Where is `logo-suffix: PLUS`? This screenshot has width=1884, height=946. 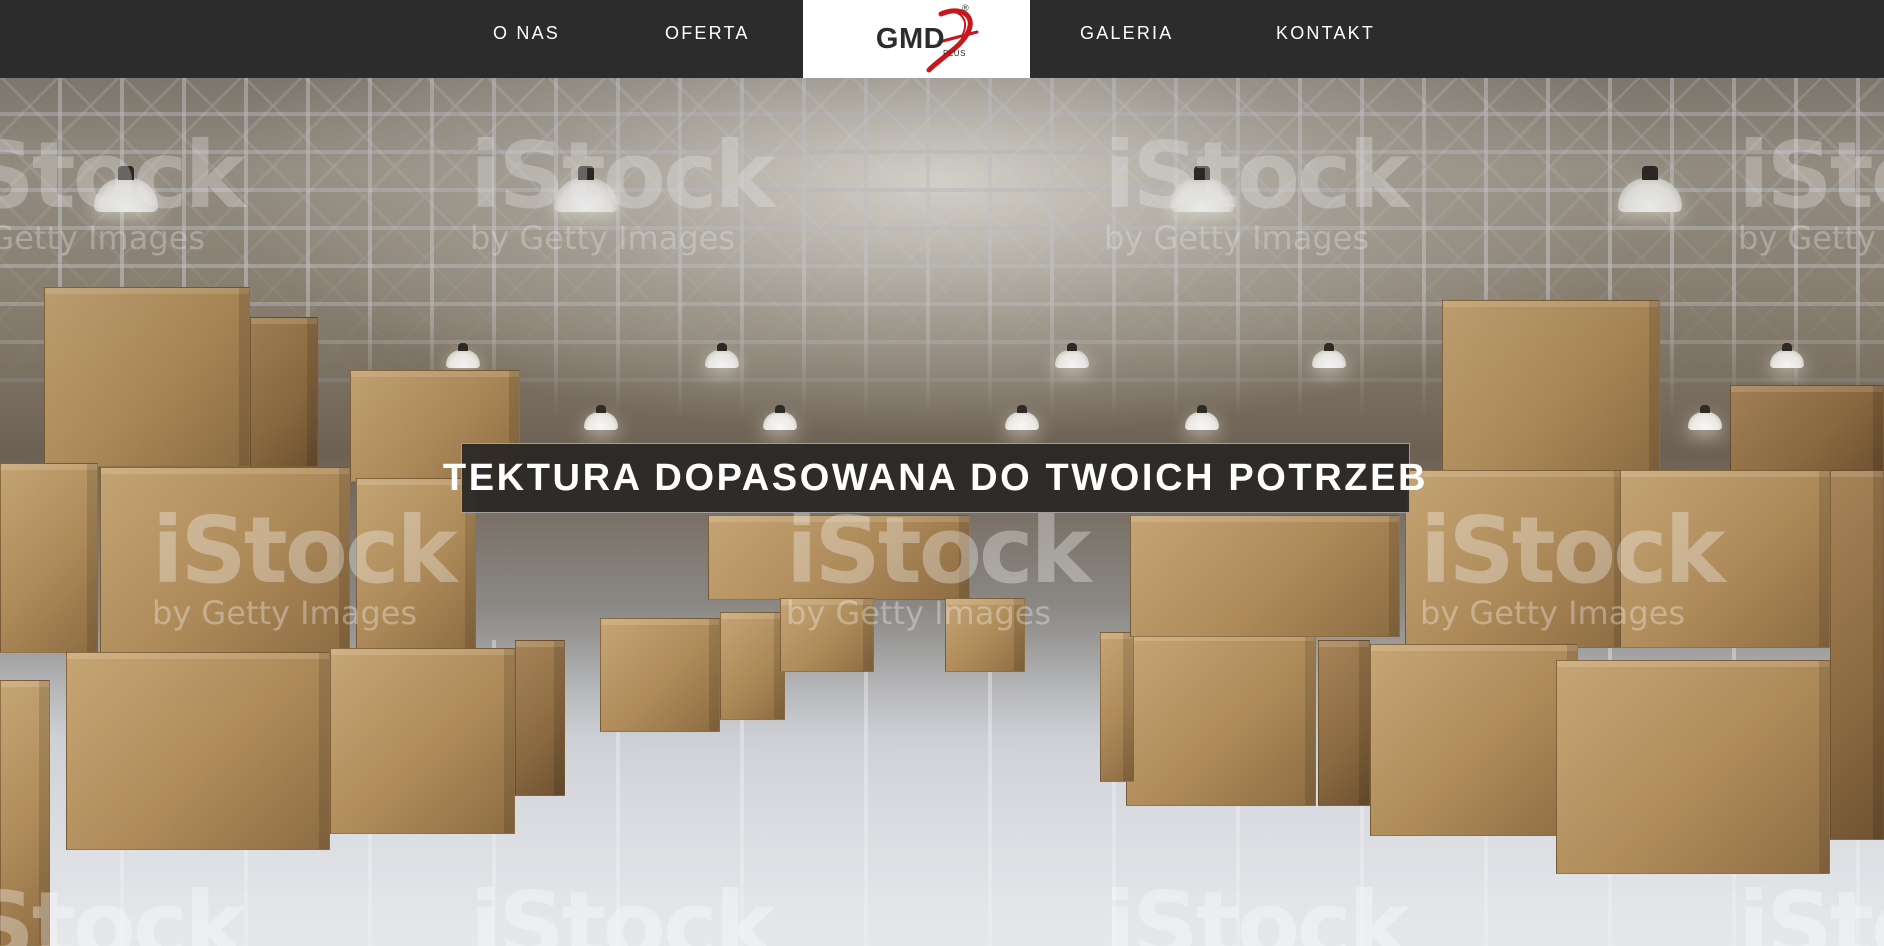
logo-suffix: PLUS is located at coordinates (954, 53).